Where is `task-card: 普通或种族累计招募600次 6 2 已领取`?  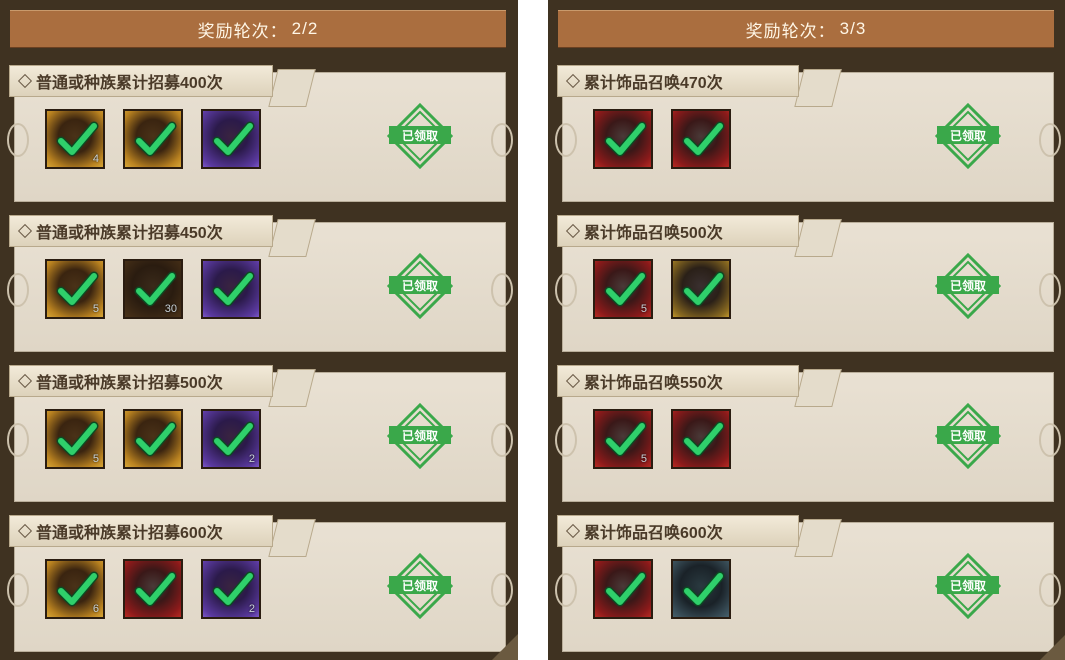
task-card: 普通或种族累计招募600次 6 2 已领取 is located at coordinates (260, 583).